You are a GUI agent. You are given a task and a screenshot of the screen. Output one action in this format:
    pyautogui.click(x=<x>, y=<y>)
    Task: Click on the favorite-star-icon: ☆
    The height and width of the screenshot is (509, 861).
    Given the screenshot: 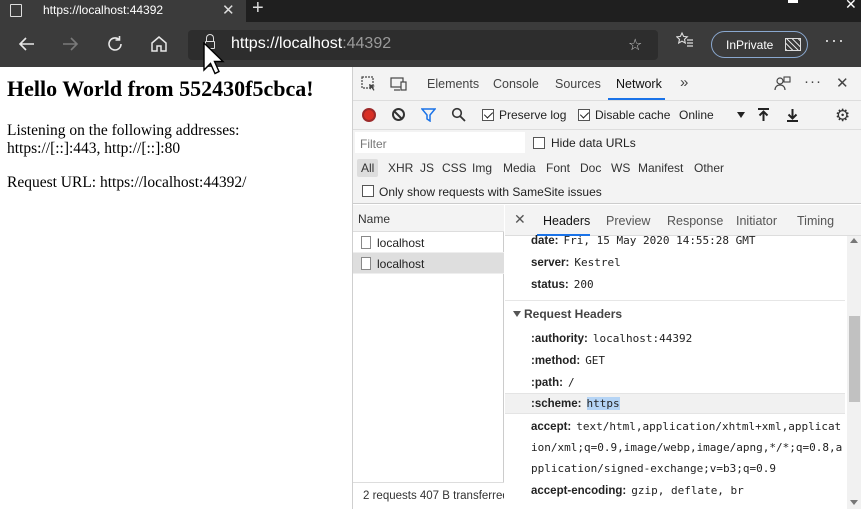 What is the action you would take?
    pyautogui.click(x=635, y=45)
    